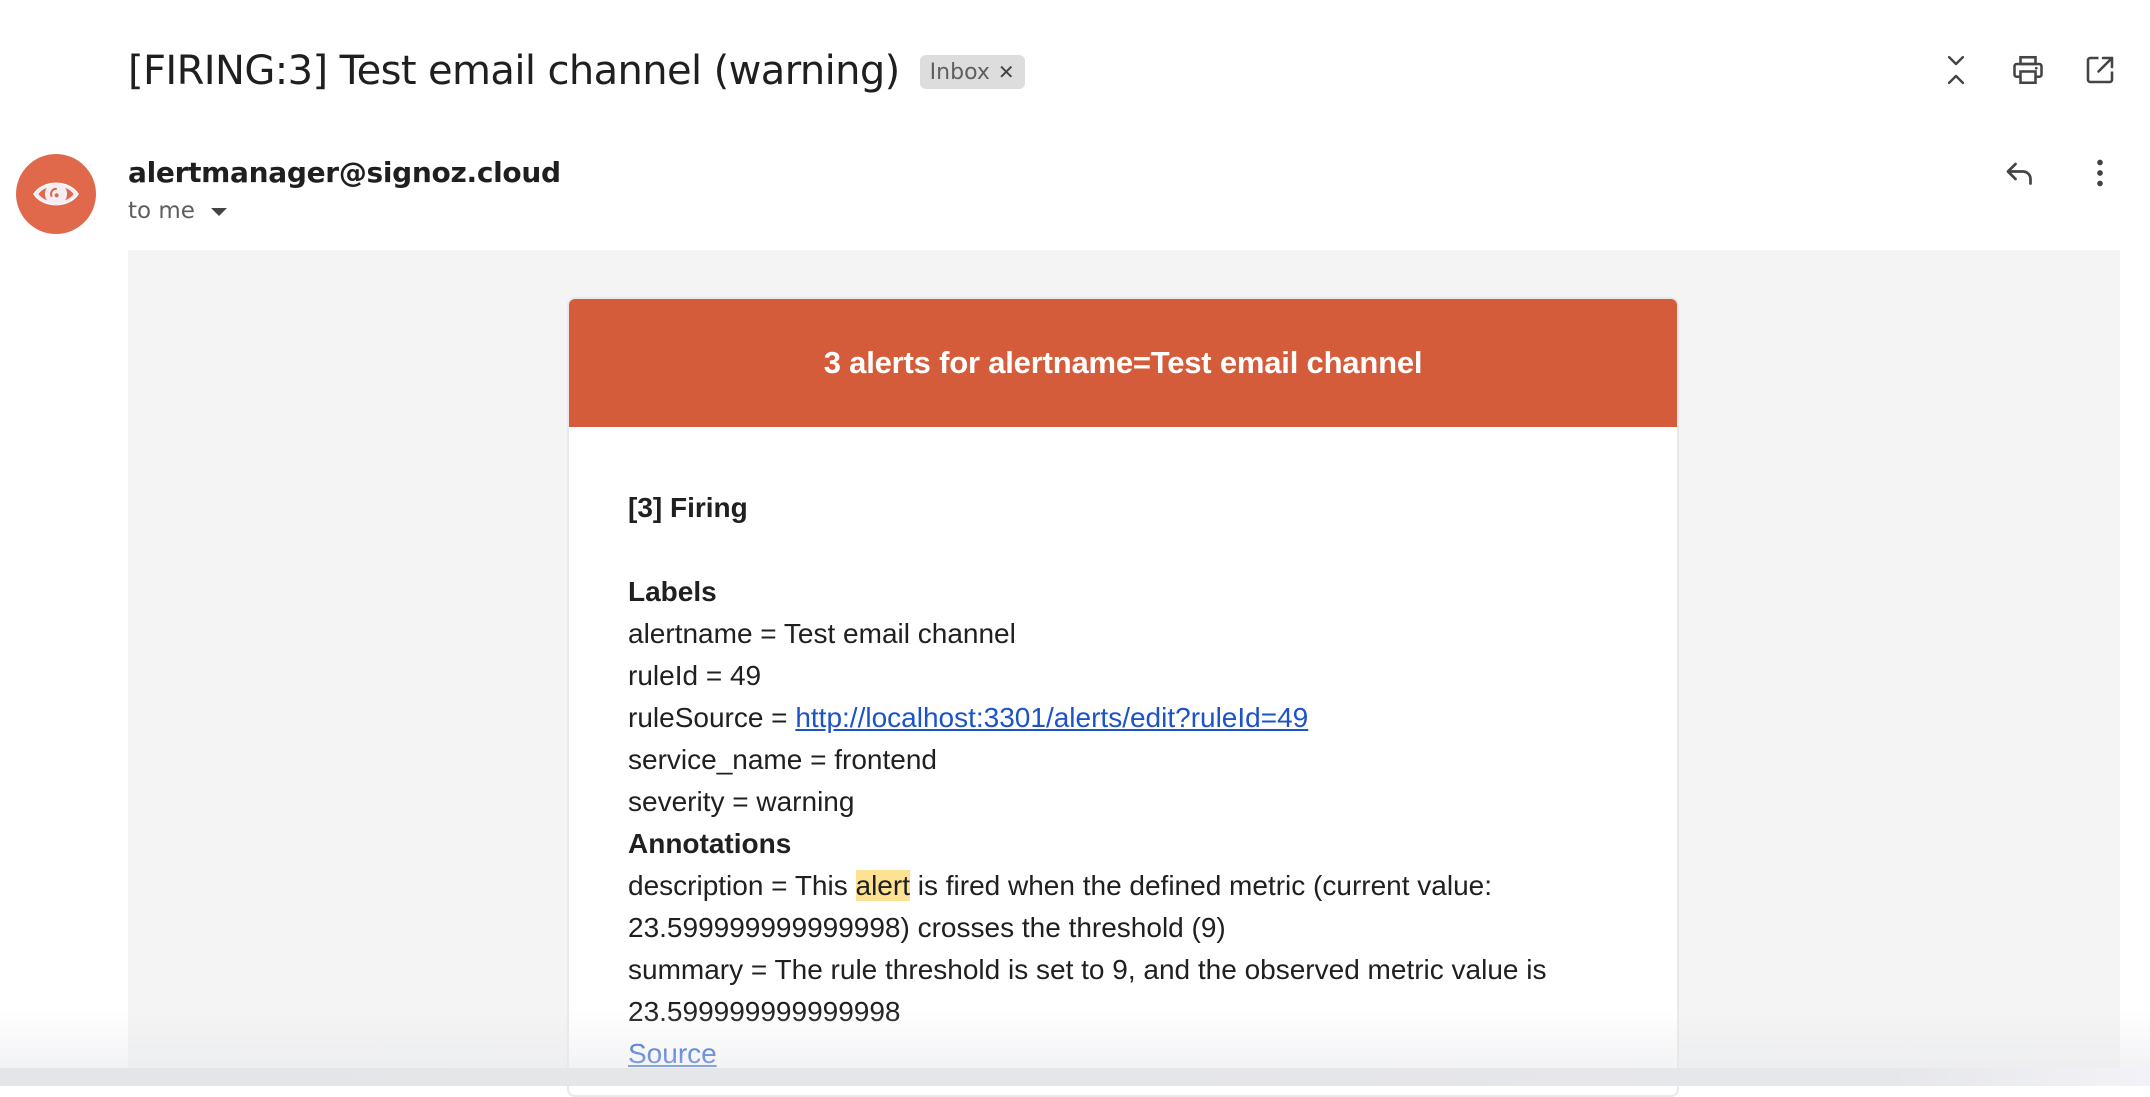 This screenshot has height=1097, width=2150. I want to click on bottom-bar, so click(1075, 1077).